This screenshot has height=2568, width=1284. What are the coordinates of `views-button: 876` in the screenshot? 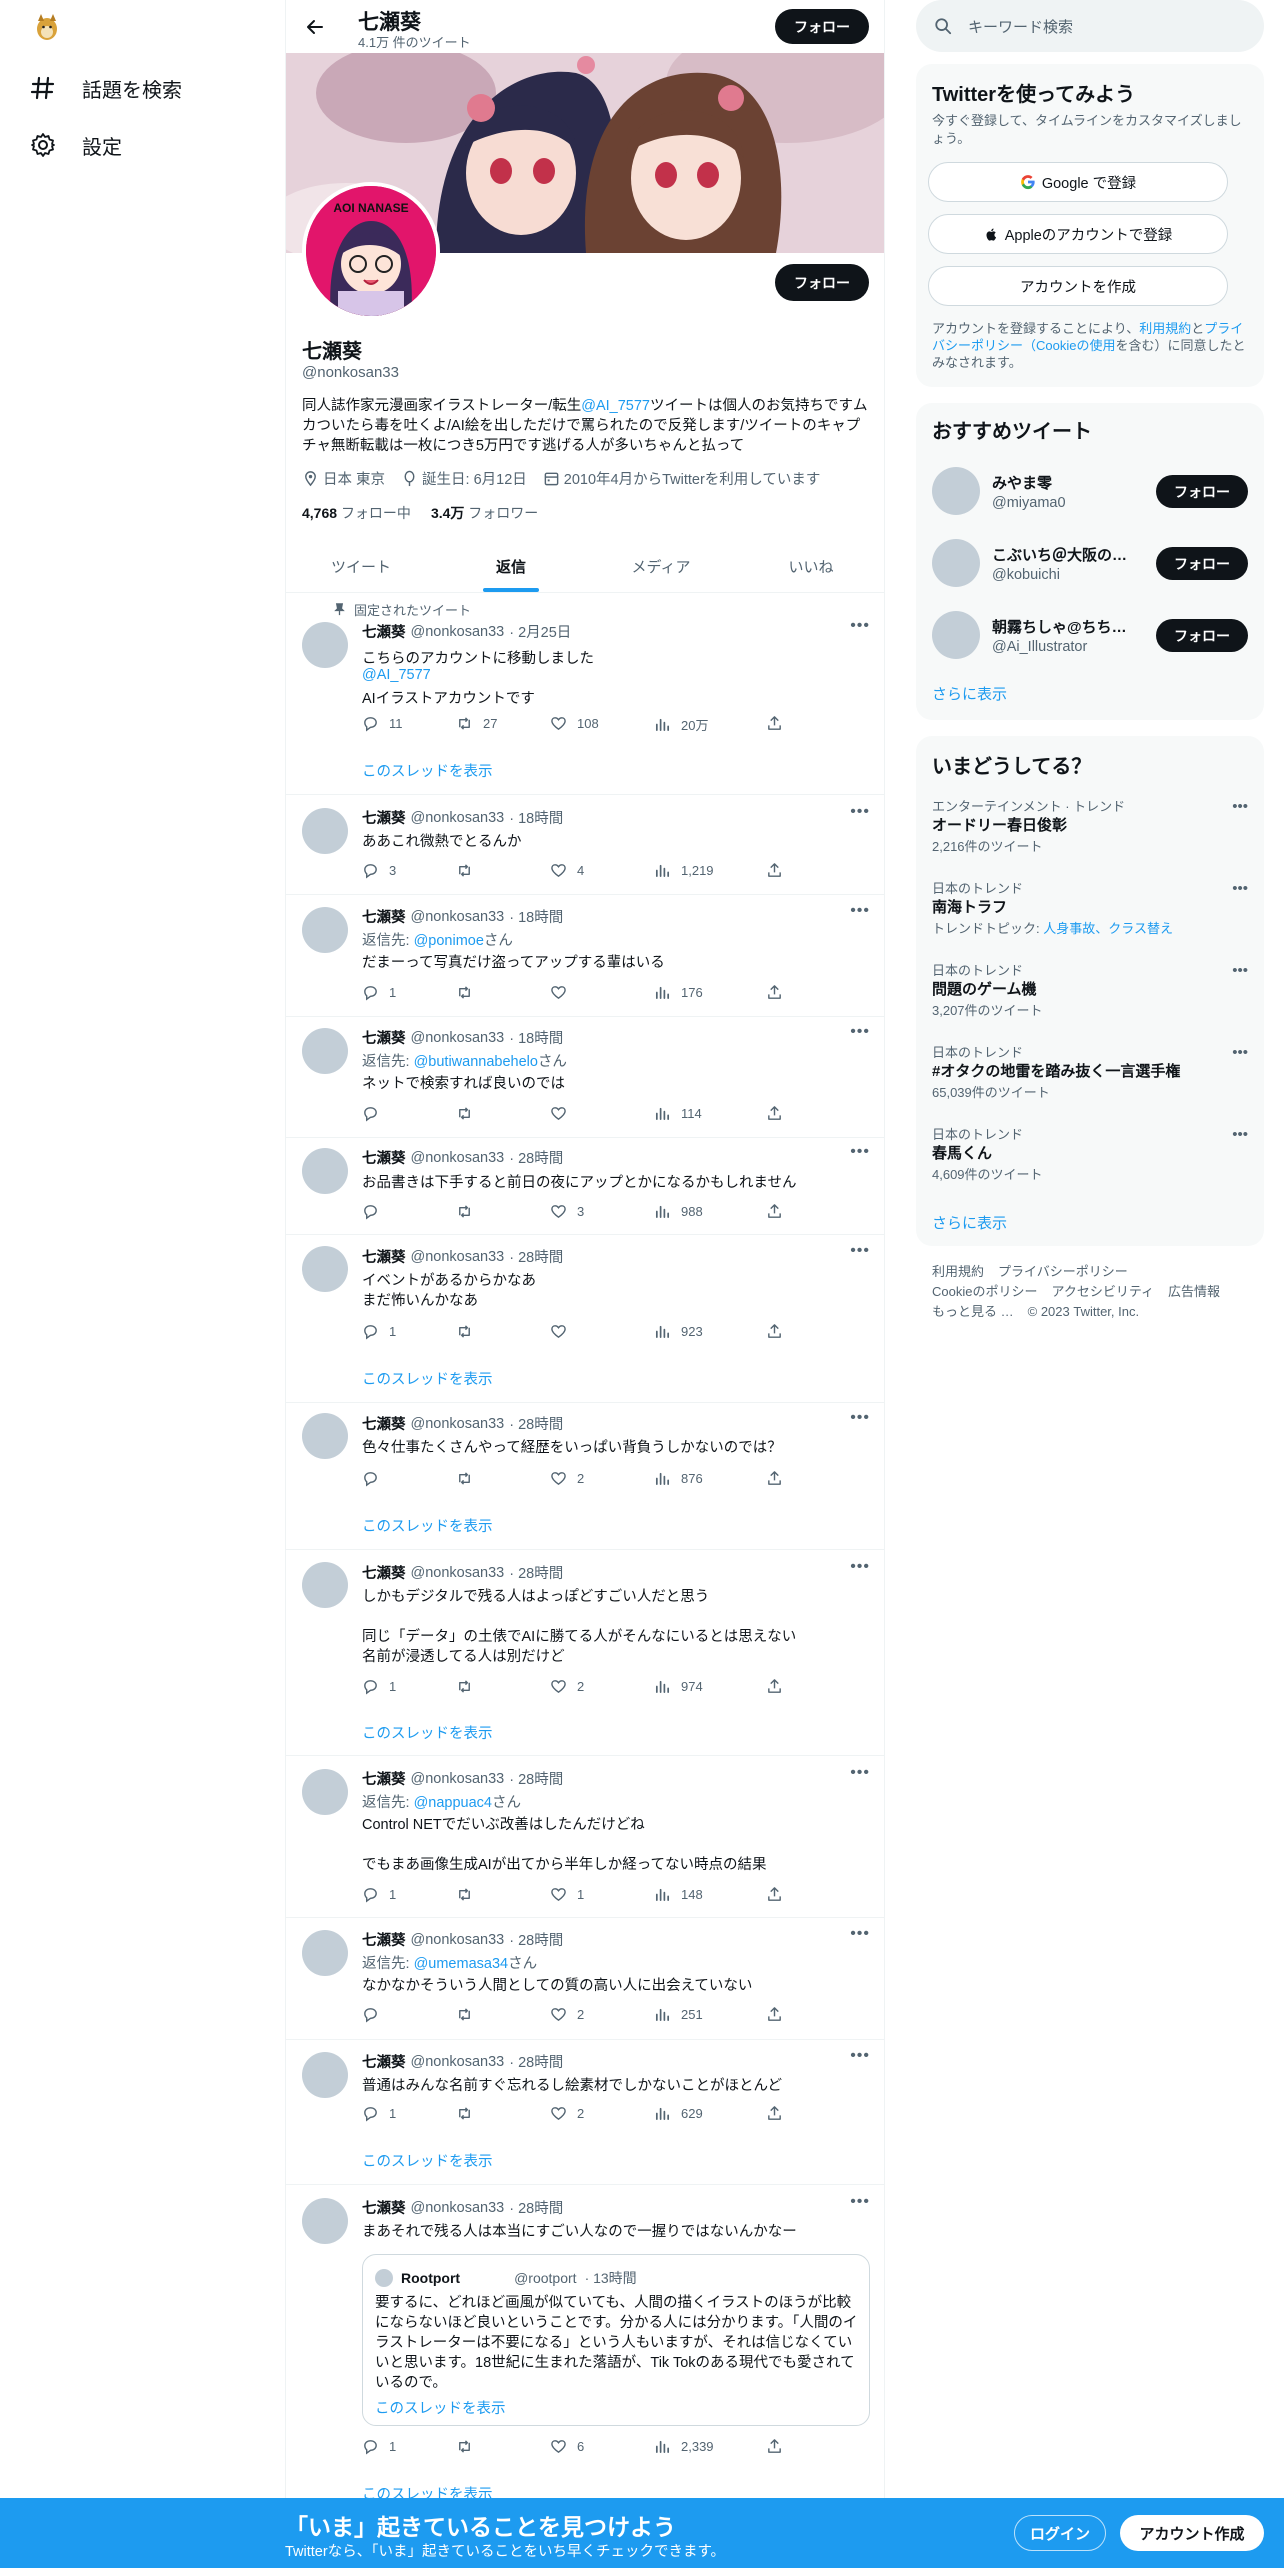 It's located at (678, 1478).